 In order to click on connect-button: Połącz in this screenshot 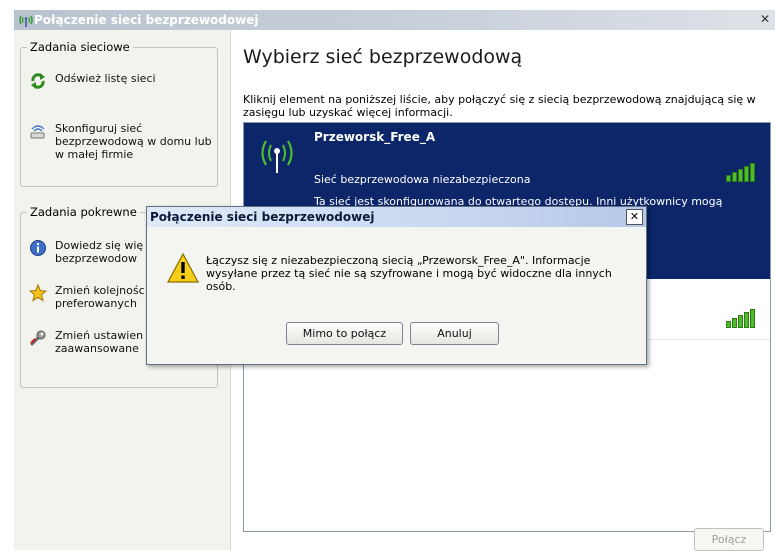, I will do `click(729, 539)`.